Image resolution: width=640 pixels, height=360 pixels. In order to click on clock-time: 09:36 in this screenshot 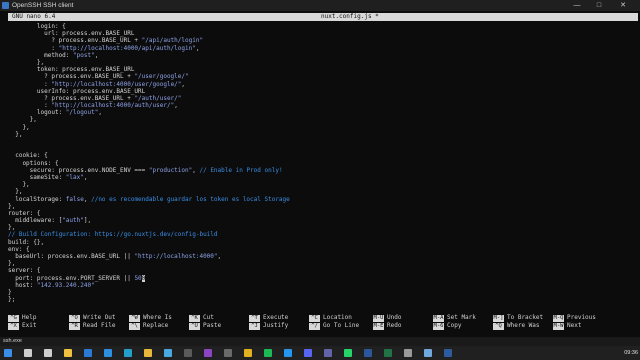, I will do `click(631, 353)`.